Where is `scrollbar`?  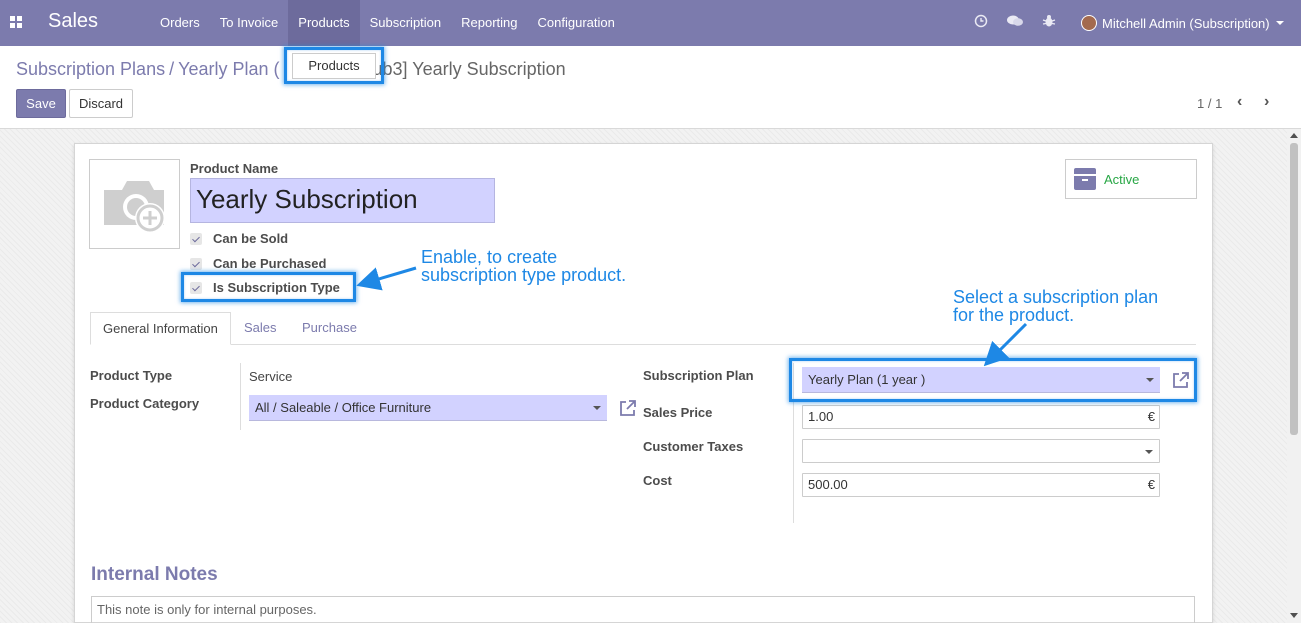 scrollbar is located at coordinates (1294, 376).